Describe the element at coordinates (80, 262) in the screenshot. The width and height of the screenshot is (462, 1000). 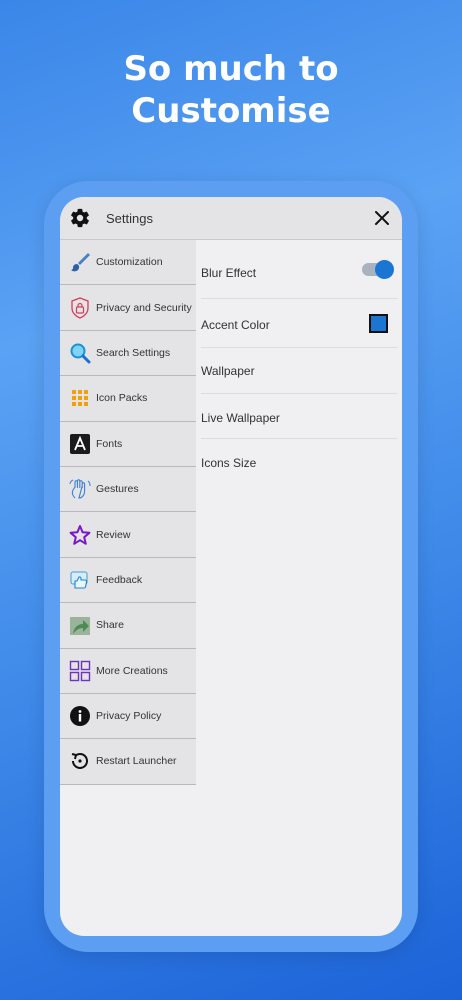
I see `paintbrush-icon` at that location.